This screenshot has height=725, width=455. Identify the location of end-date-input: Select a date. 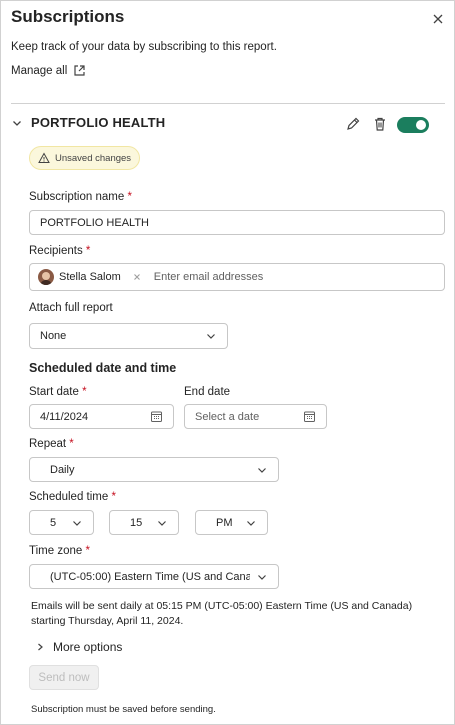
(255, 416).